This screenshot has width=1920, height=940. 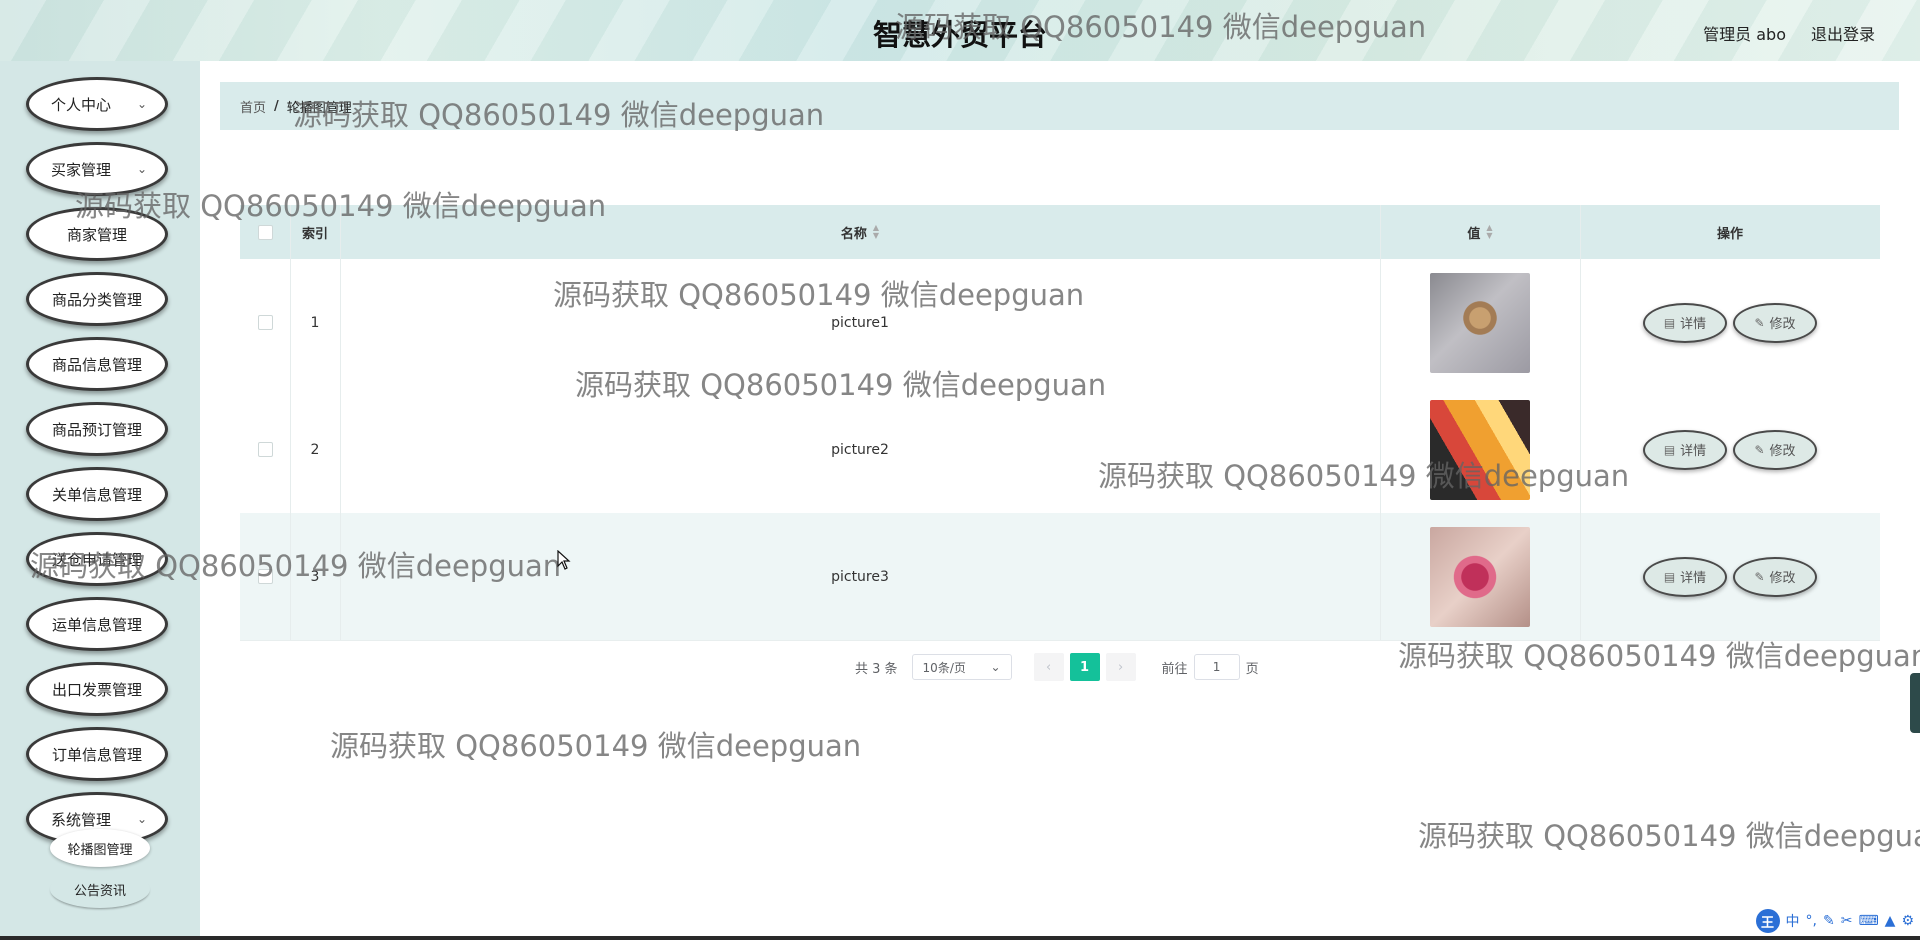 What do you see at coordinates (1767, 921) in the screenshot?
I see `ime-logo-icon: 王` at bounding box center [1767, 921].